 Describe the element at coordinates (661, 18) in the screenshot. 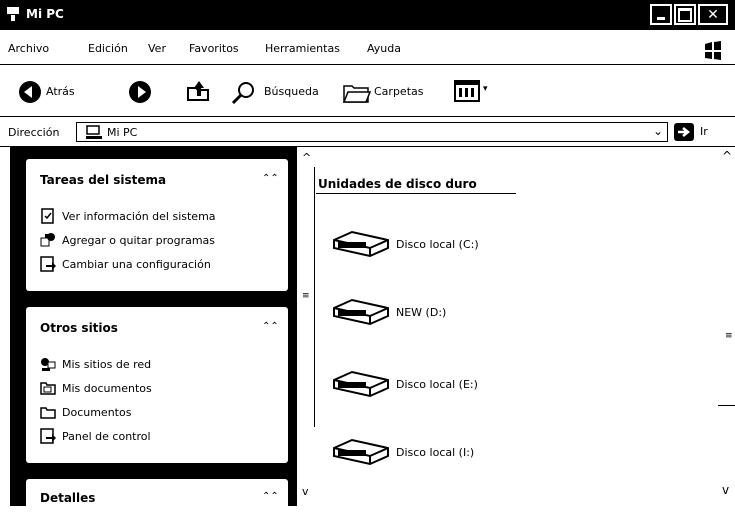

I see `minimize-icon` at that location.